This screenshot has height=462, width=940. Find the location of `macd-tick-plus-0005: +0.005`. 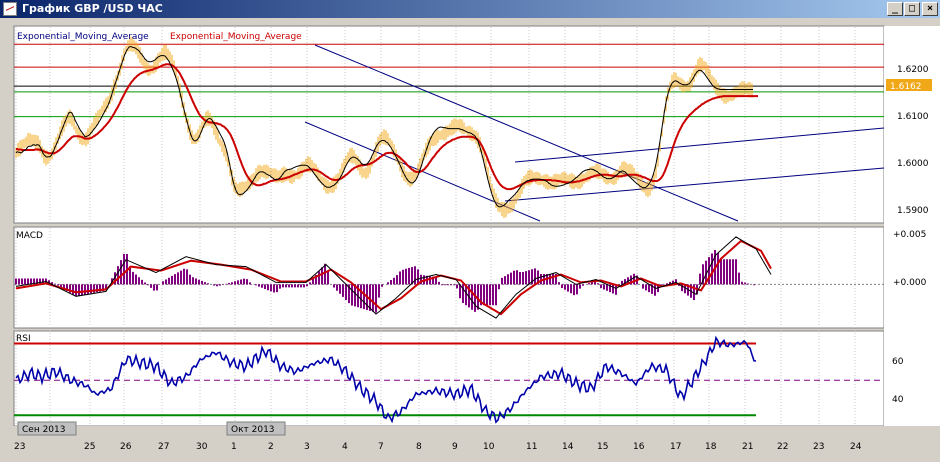

macd-tick-plus-0005: +0.005 is located at coordinates (909, 235).